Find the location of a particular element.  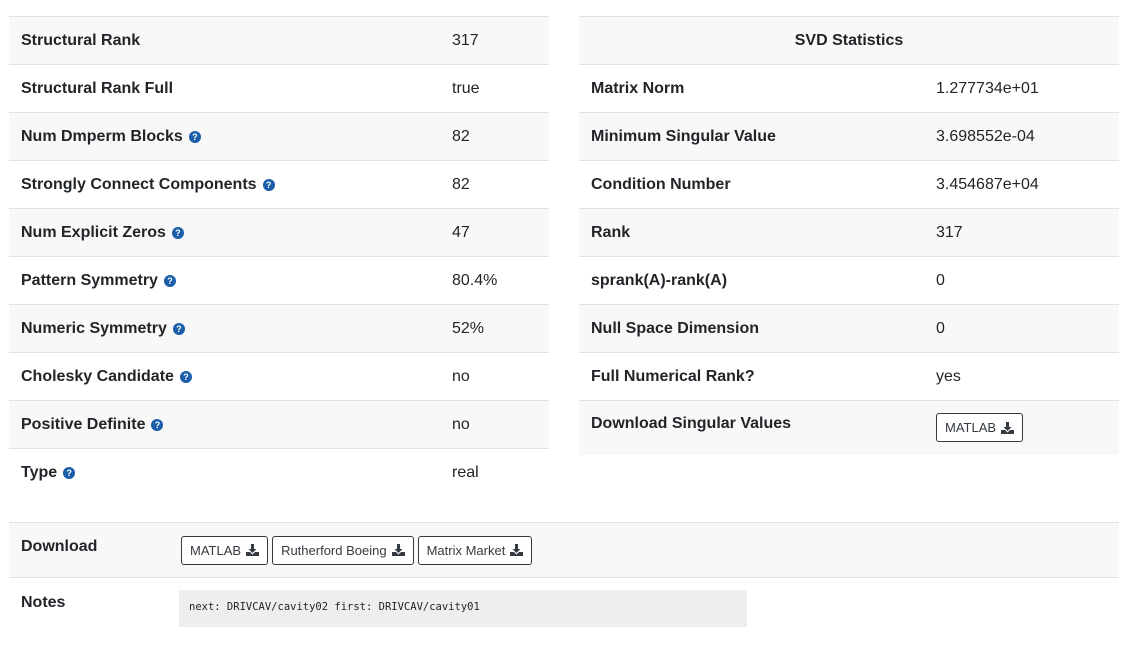

row-type: Type? real is located at coordinates (279, 473).